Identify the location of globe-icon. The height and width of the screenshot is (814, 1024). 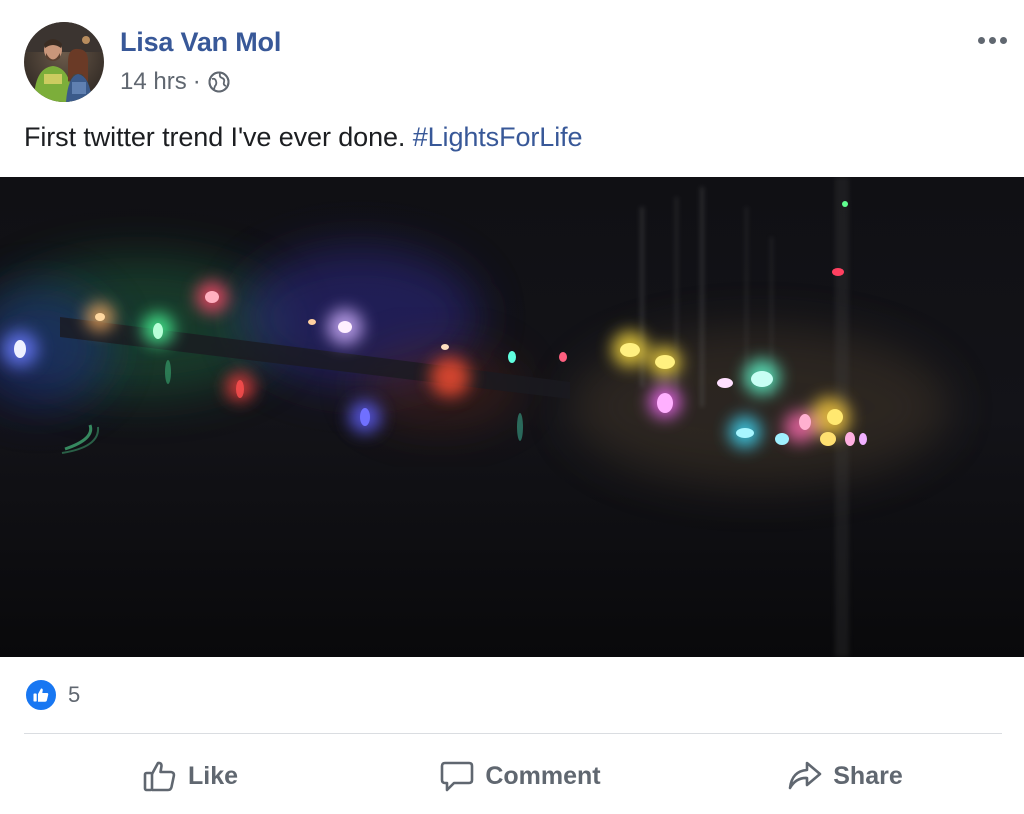
(219, 82).